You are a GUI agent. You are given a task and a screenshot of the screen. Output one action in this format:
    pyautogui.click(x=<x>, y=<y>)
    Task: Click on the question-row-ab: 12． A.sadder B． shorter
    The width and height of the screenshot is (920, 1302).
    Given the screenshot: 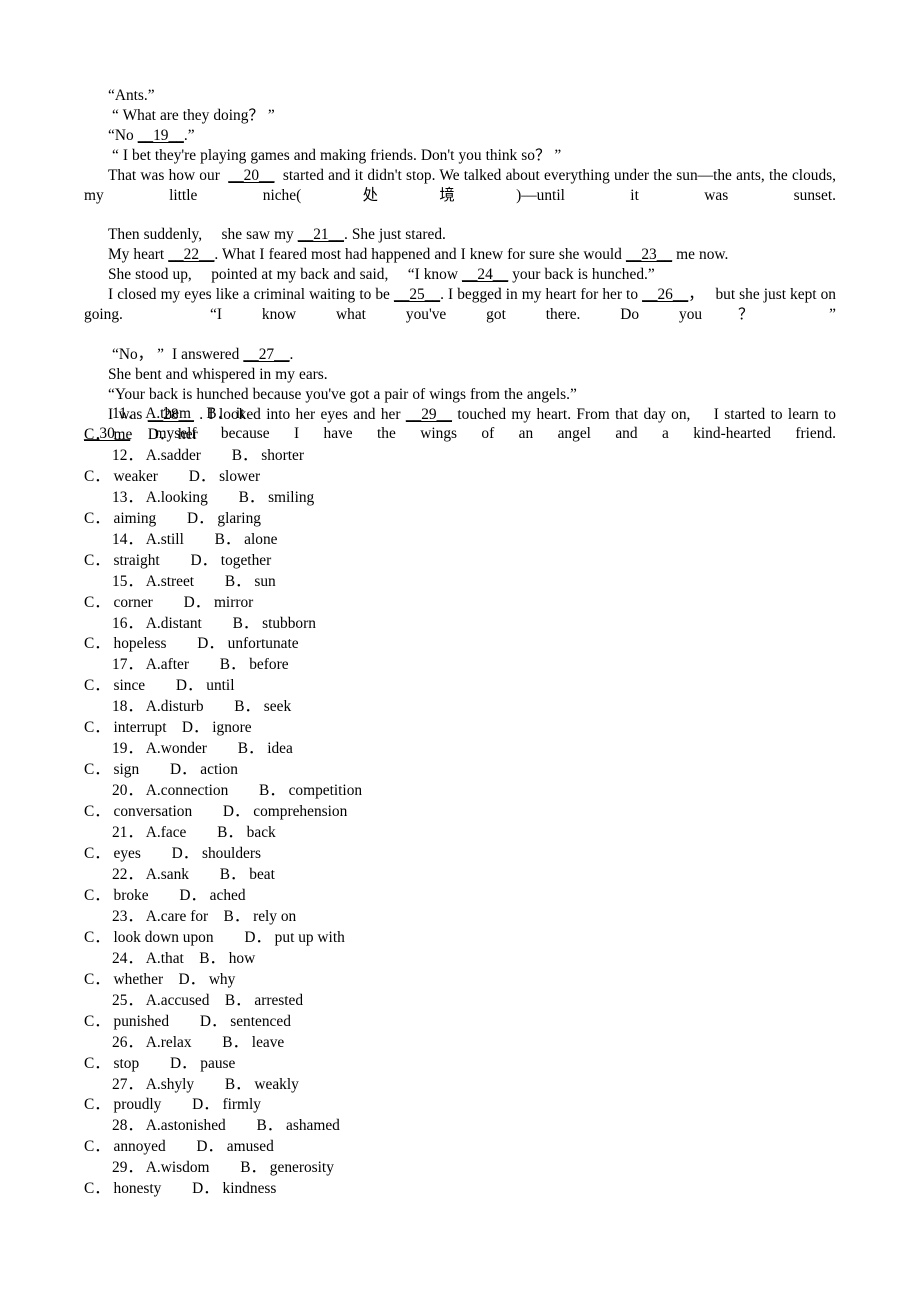 What is the action you would take?
    pyautogui.click(x=460, y=456)
    